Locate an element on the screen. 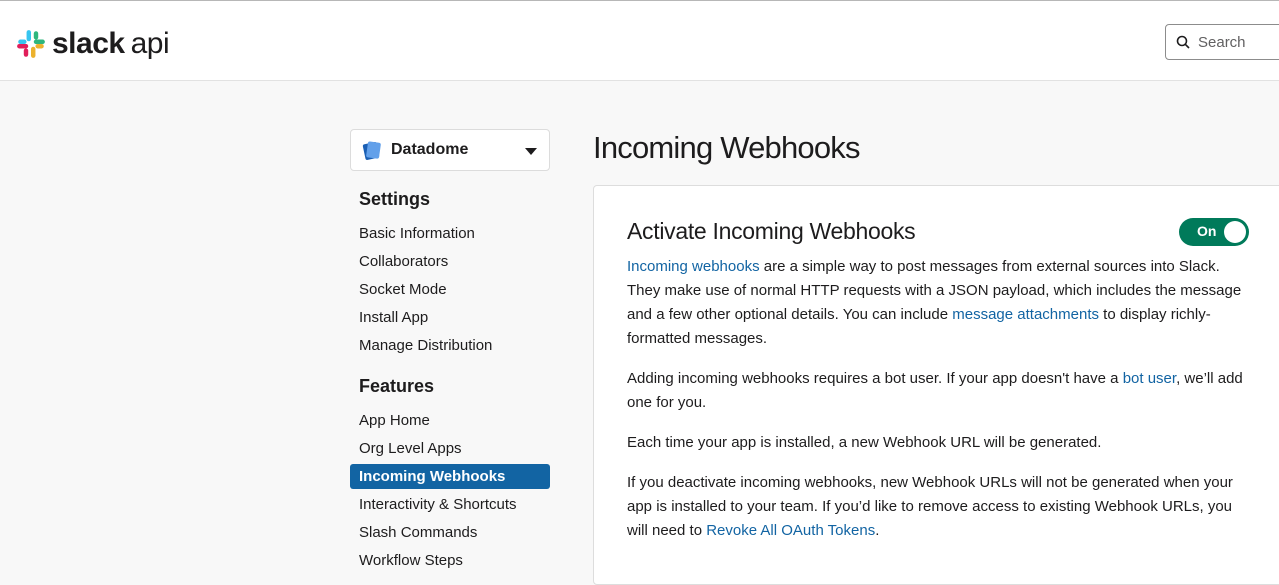 This screenshot has height=585, width=1279. sidebar-item-workflow-steps: Workflow Steps is located at coordinates (450, 560).